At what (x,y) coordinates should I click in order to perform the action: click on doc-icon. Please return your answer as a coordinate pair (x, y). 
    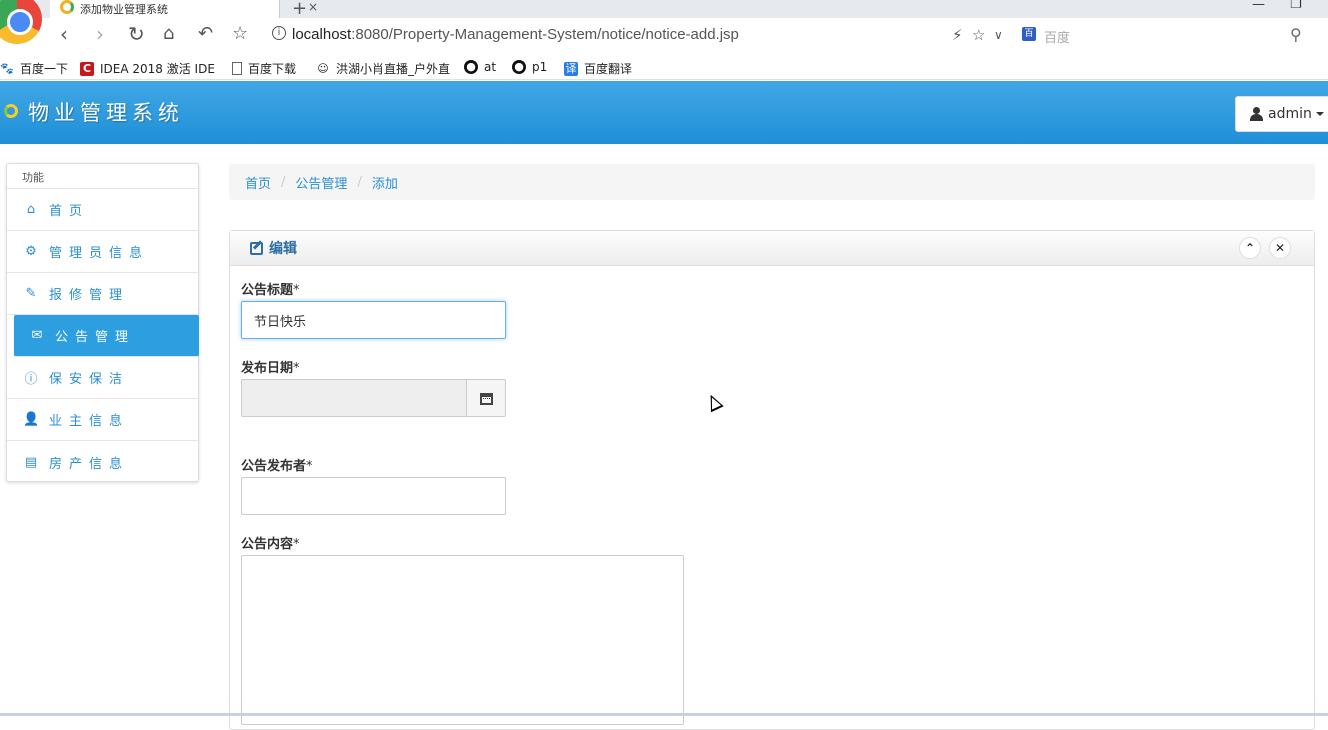
    Looking at the image, I should click on (237, 68).